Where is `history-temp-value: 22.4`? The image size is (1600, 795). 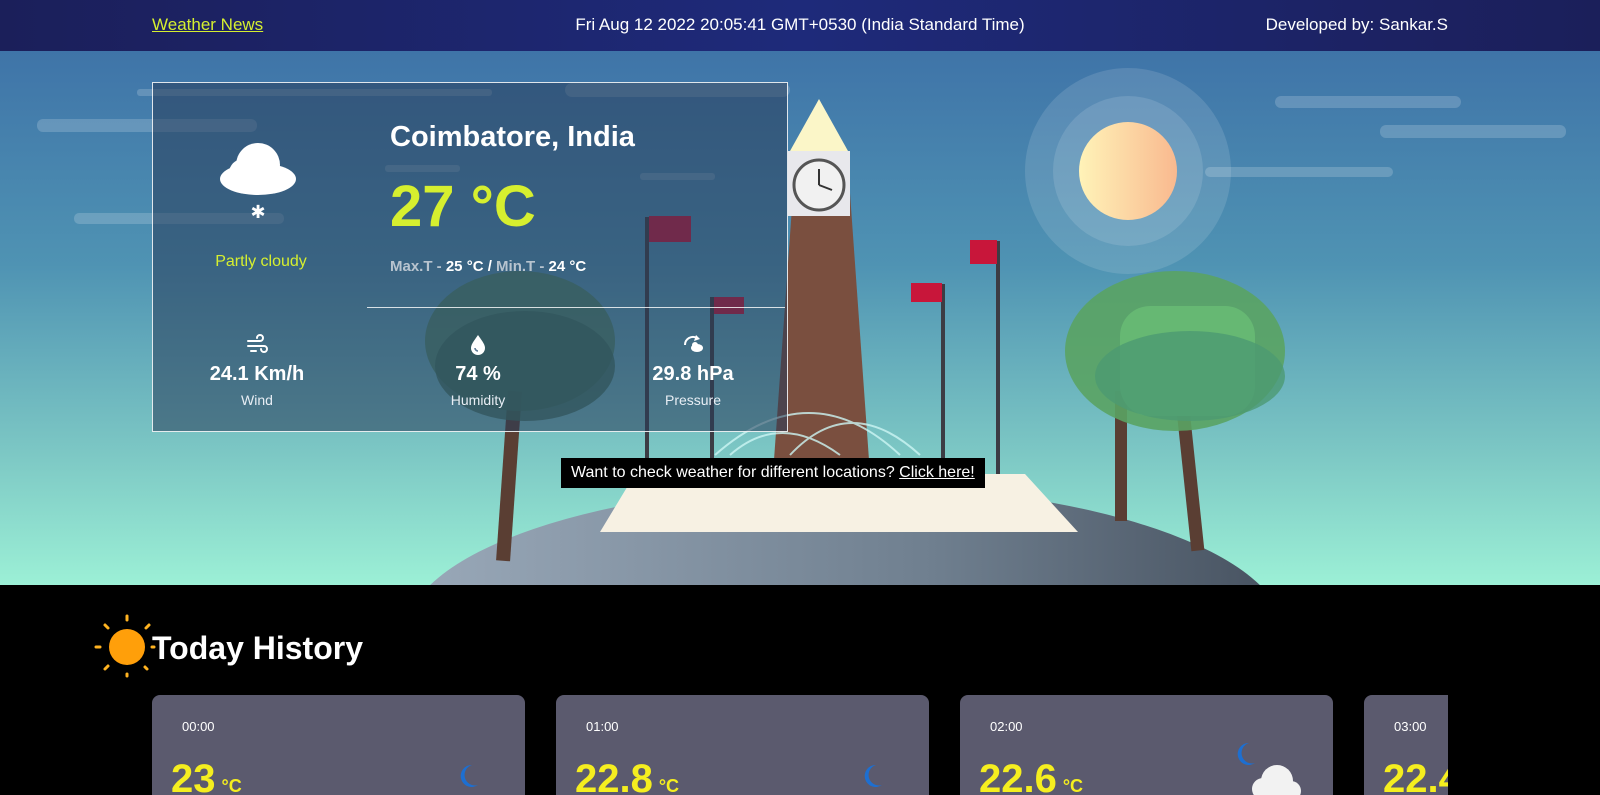
history-temp-value: 22.4 is located at coordinates (1415, 776).